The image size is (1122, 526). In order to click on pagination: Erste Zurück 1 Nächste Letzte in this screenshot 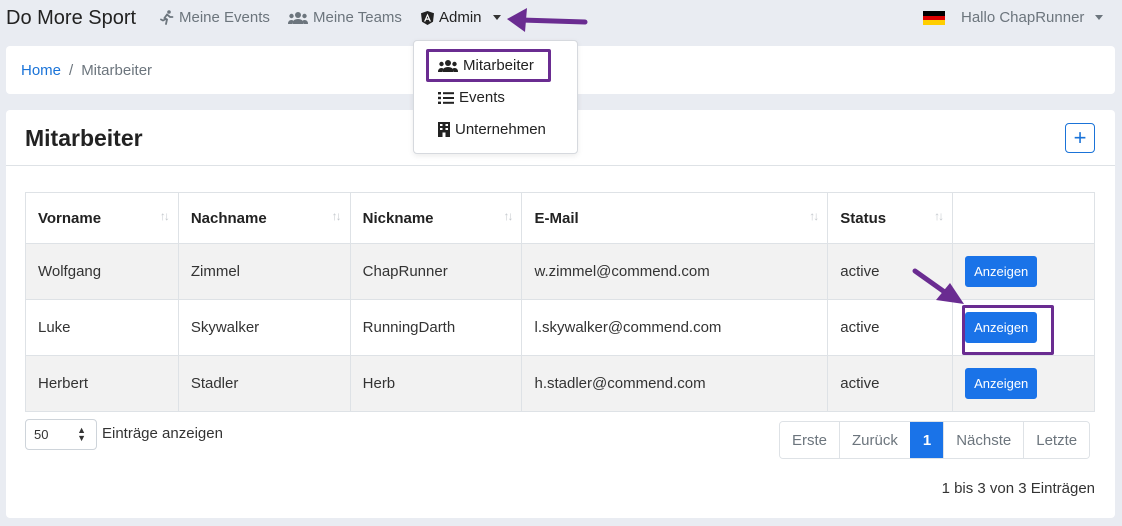, I will do `click(935, 440)`.